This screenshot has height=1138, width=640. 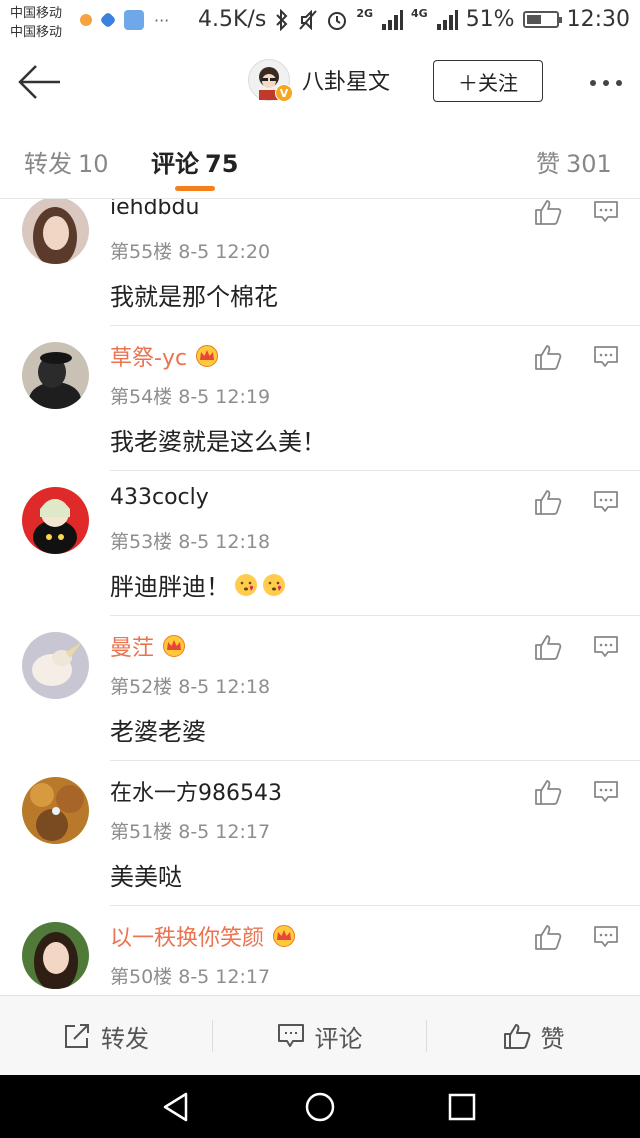 I want to click on comment-meta: 第52楼 8-5 12:18, so click(x=190, y=685).